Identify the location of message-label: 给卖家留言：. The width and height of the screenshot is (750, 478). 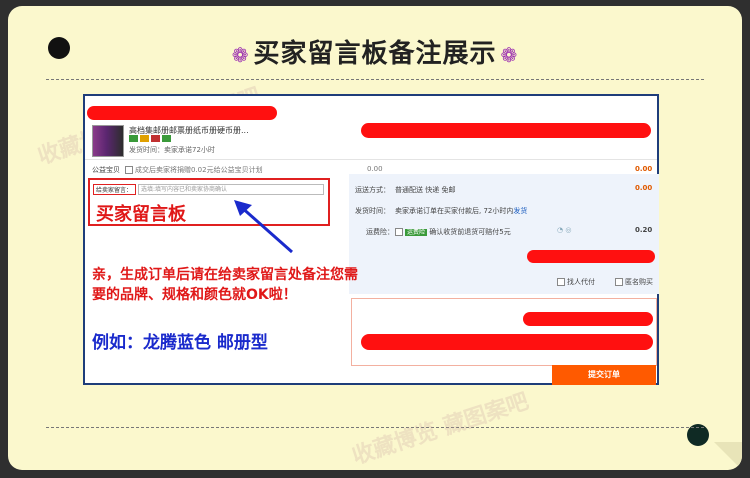
(114, 189).